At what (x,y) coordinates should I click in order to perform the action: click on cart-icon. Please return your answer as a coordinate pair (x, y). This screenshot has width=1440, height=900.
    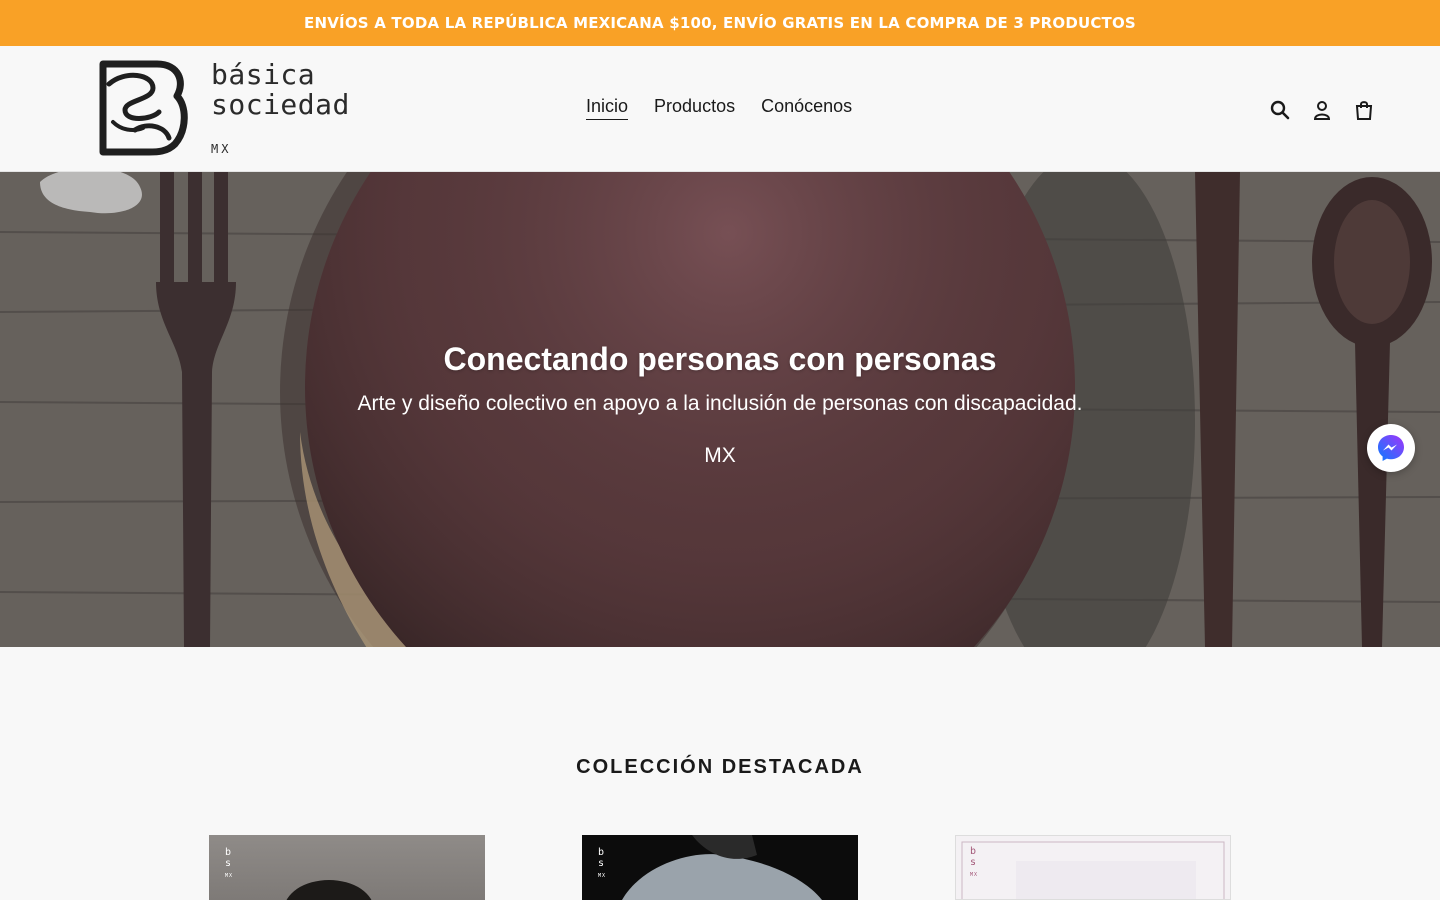
    Looking at the image, I should click on (1364, 110).